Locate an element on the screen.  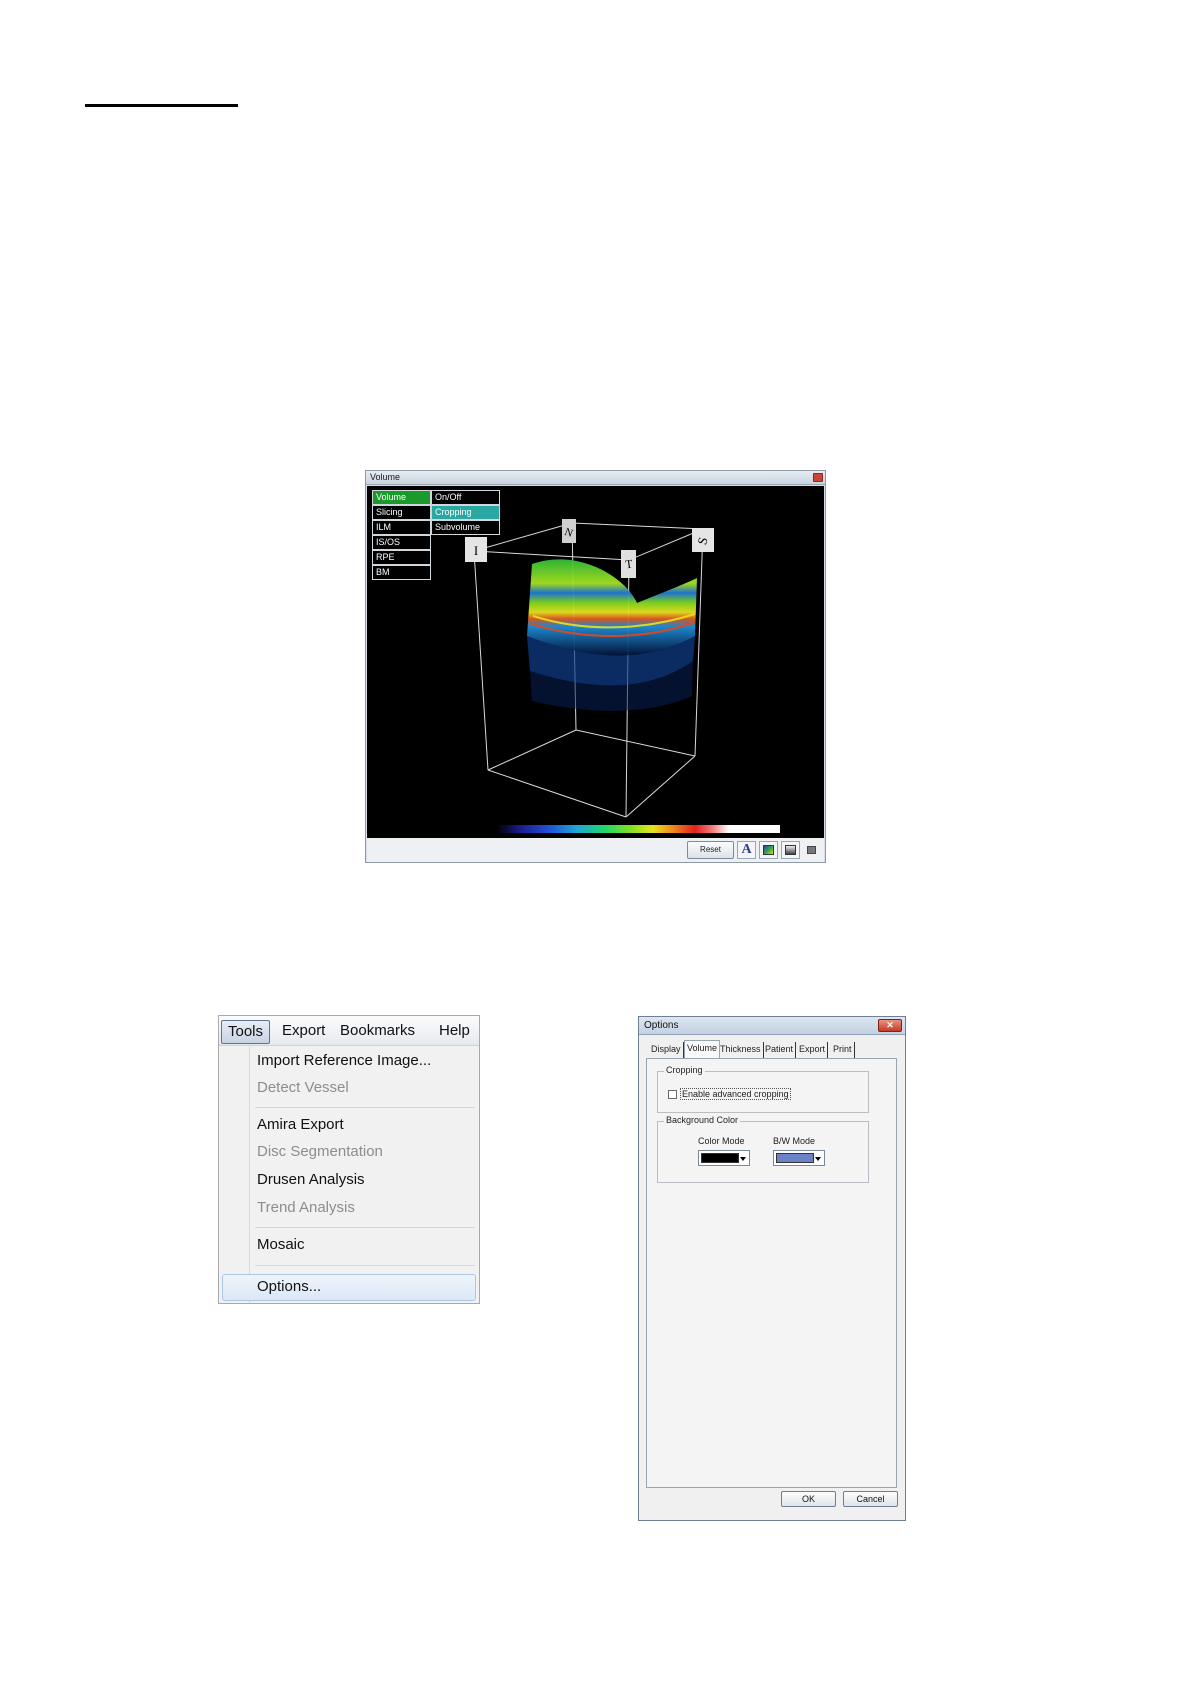
menu-help: Help is located at coordinates (454, 1032).